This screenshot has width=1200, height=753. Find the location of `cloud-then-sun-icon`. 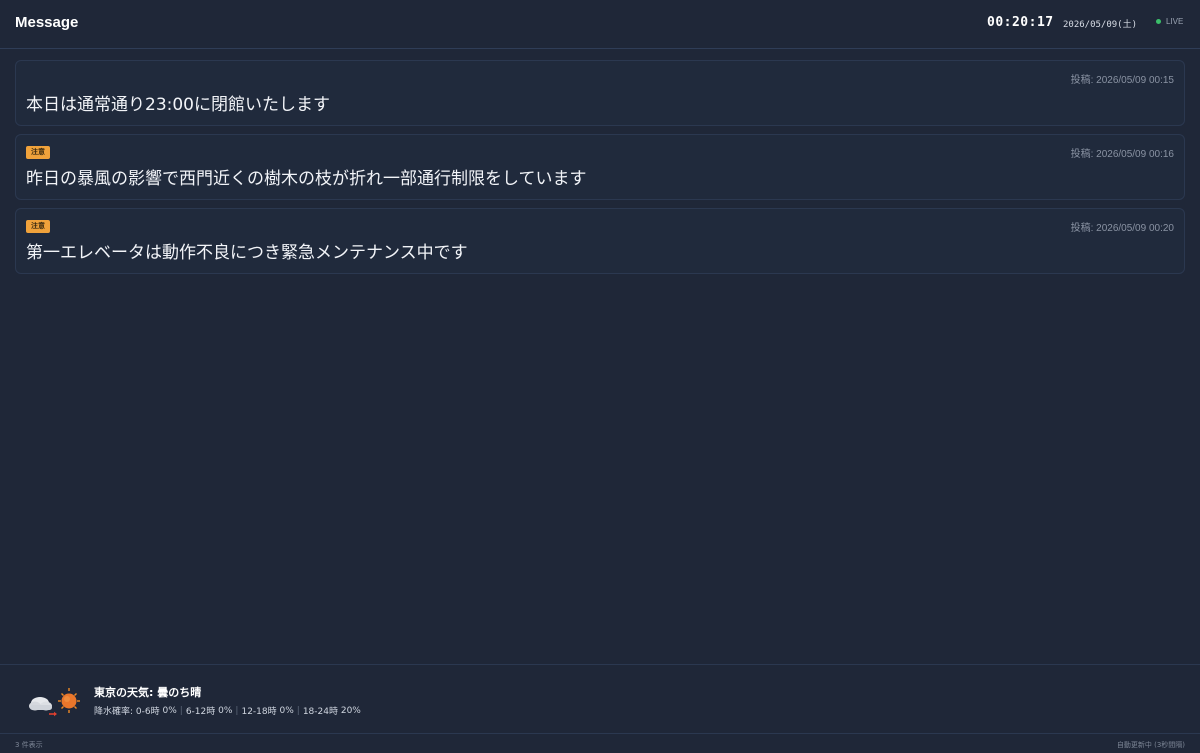

cloud-then-sun-icon is located at coordinates (54, 702).